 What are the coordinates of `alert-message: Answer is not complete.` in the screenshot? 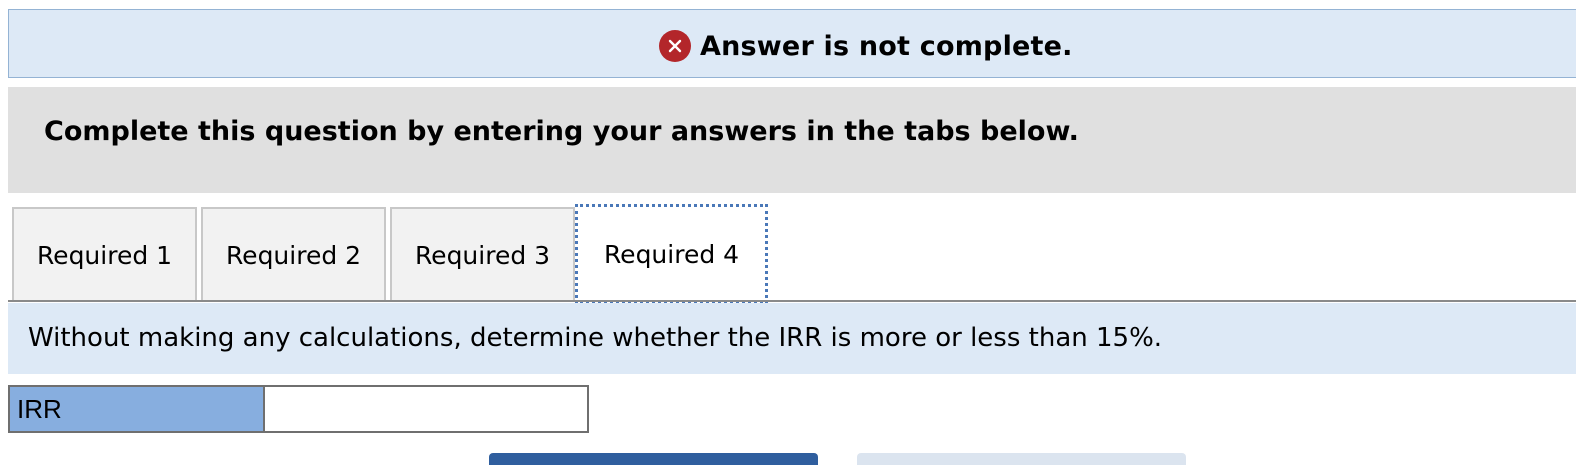 It's located at (886, 46).